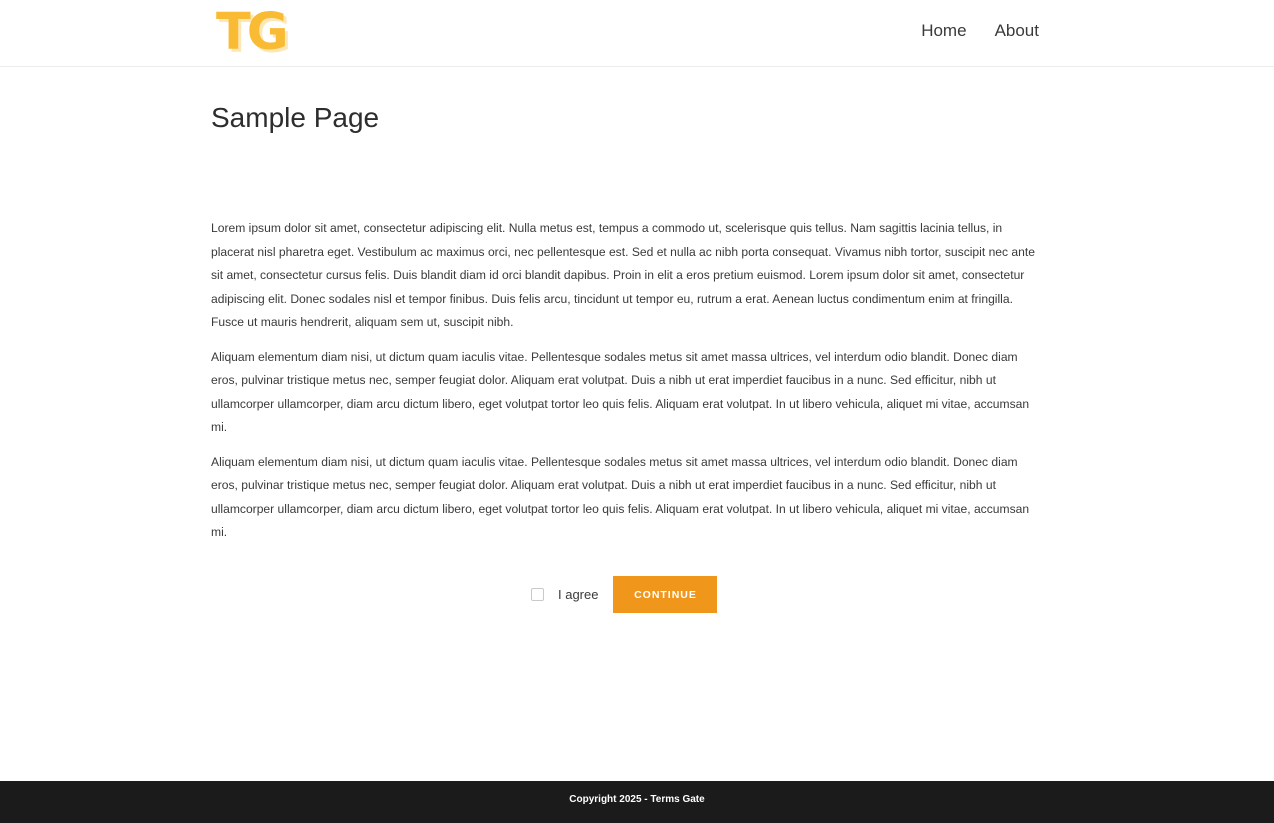 The width and height of the screenshot is (1274, 823). I want to click on svg-text: TG, so click(251, 32).